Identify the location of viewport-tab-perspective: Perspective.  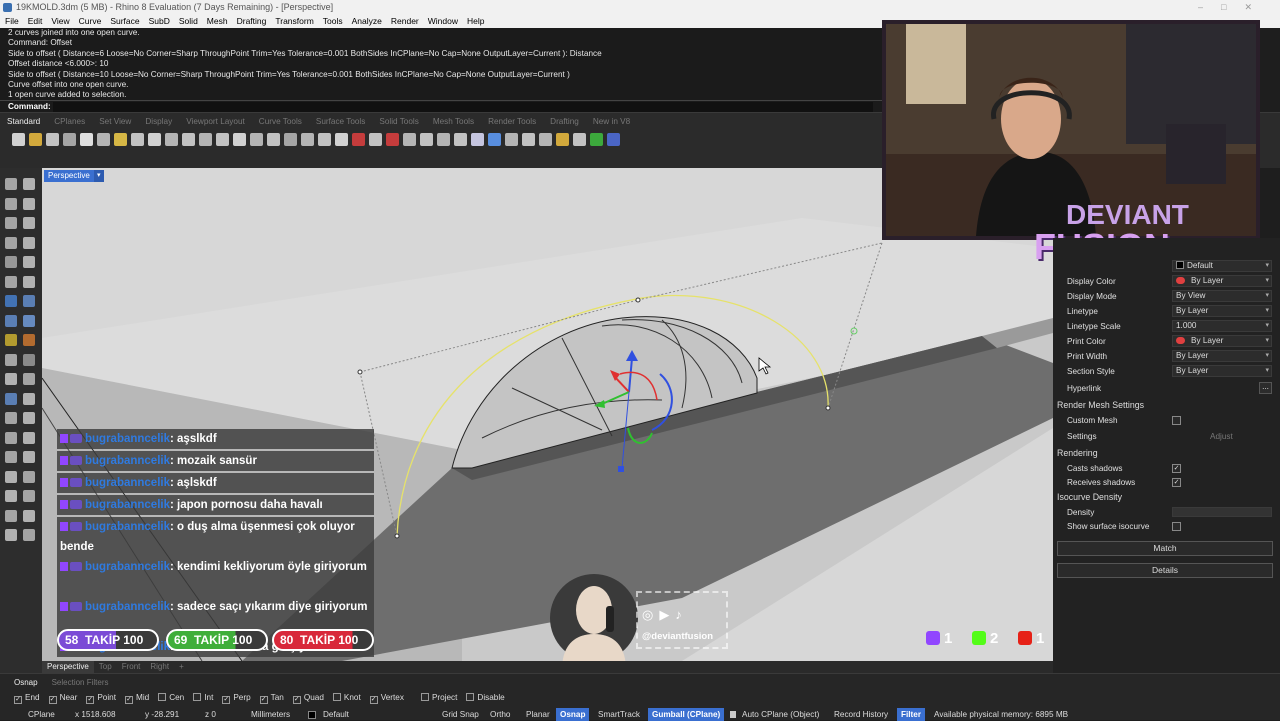
(68, 667).